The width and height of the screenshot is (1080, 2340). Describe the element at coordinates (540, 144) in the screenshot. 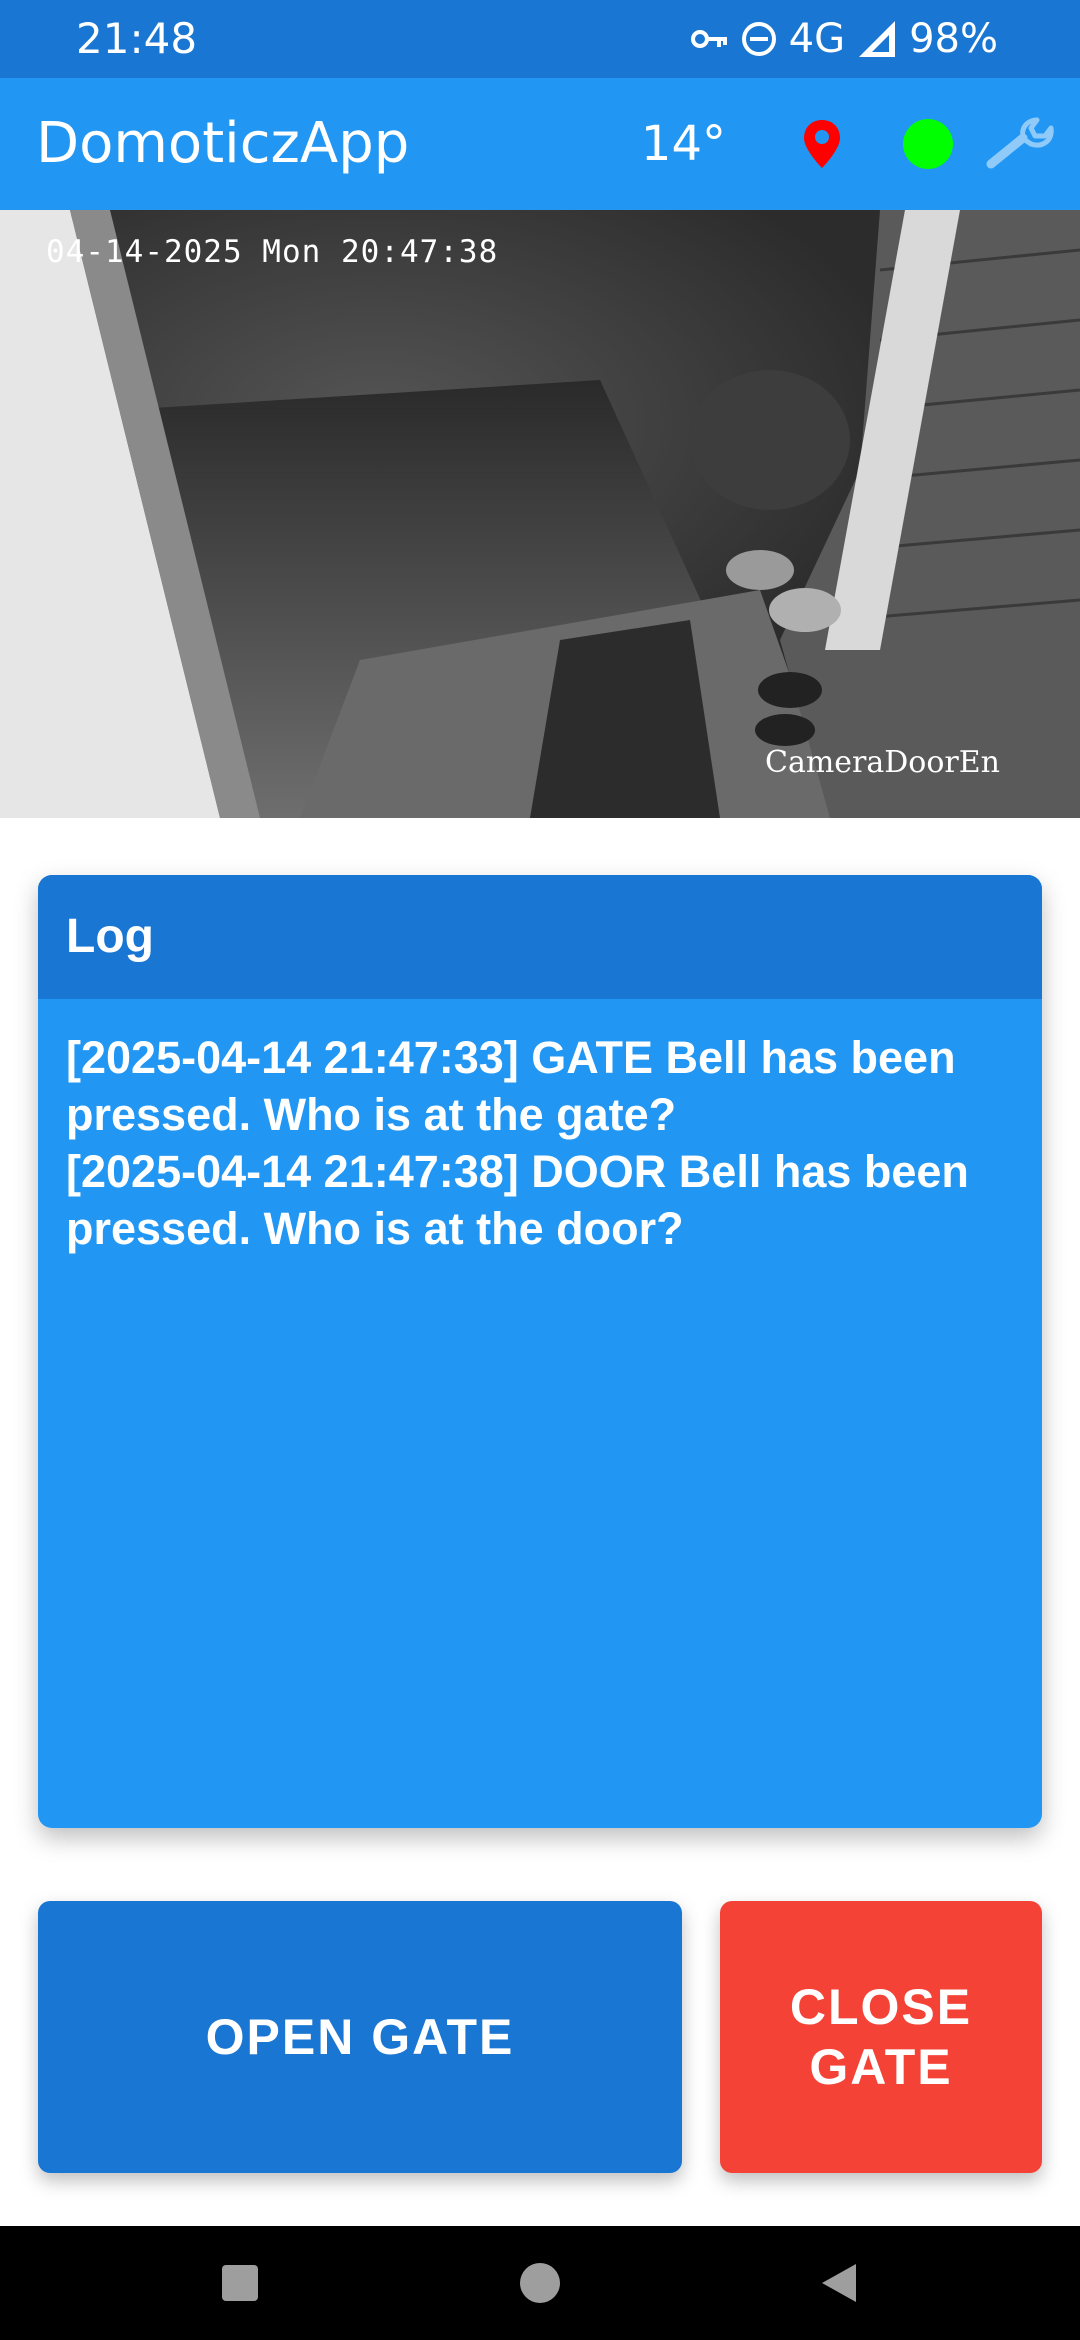

I see `app-bar: DomoticzApp 14°` at that location.